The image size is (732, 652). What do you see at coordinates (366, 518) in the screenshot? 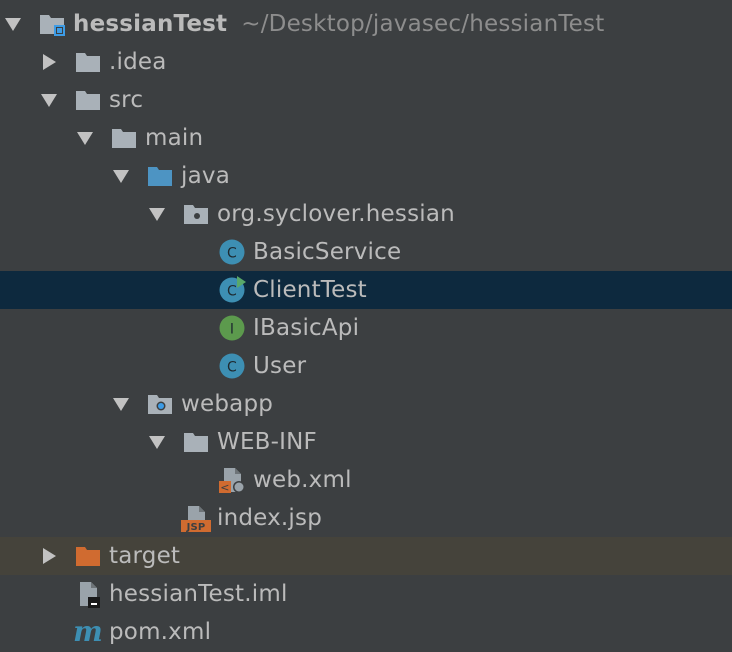
I see `tree-item: JSP index.jsp` at bounding box center [366, 518].